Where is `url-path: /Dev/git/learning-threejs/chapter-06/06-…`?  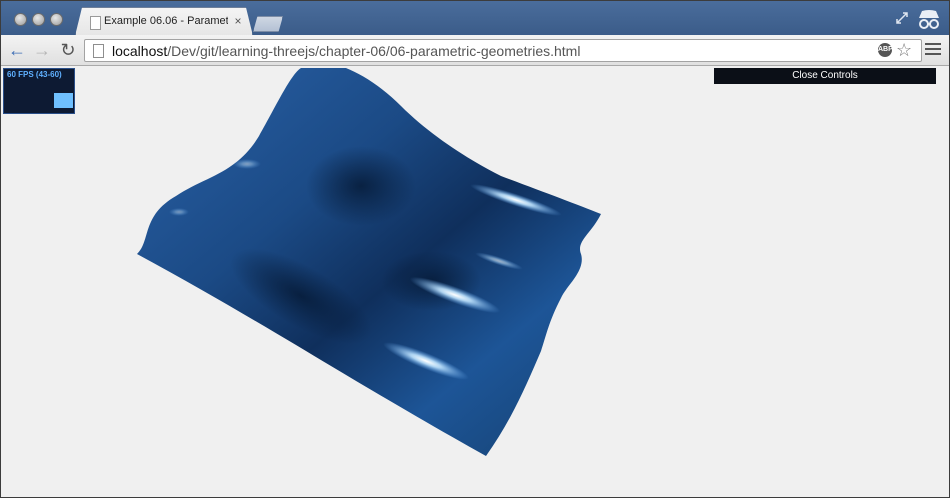
url-path: /Dev/git/learning-threejs/chapter-06/06-… is located at coordinates (374, 51).